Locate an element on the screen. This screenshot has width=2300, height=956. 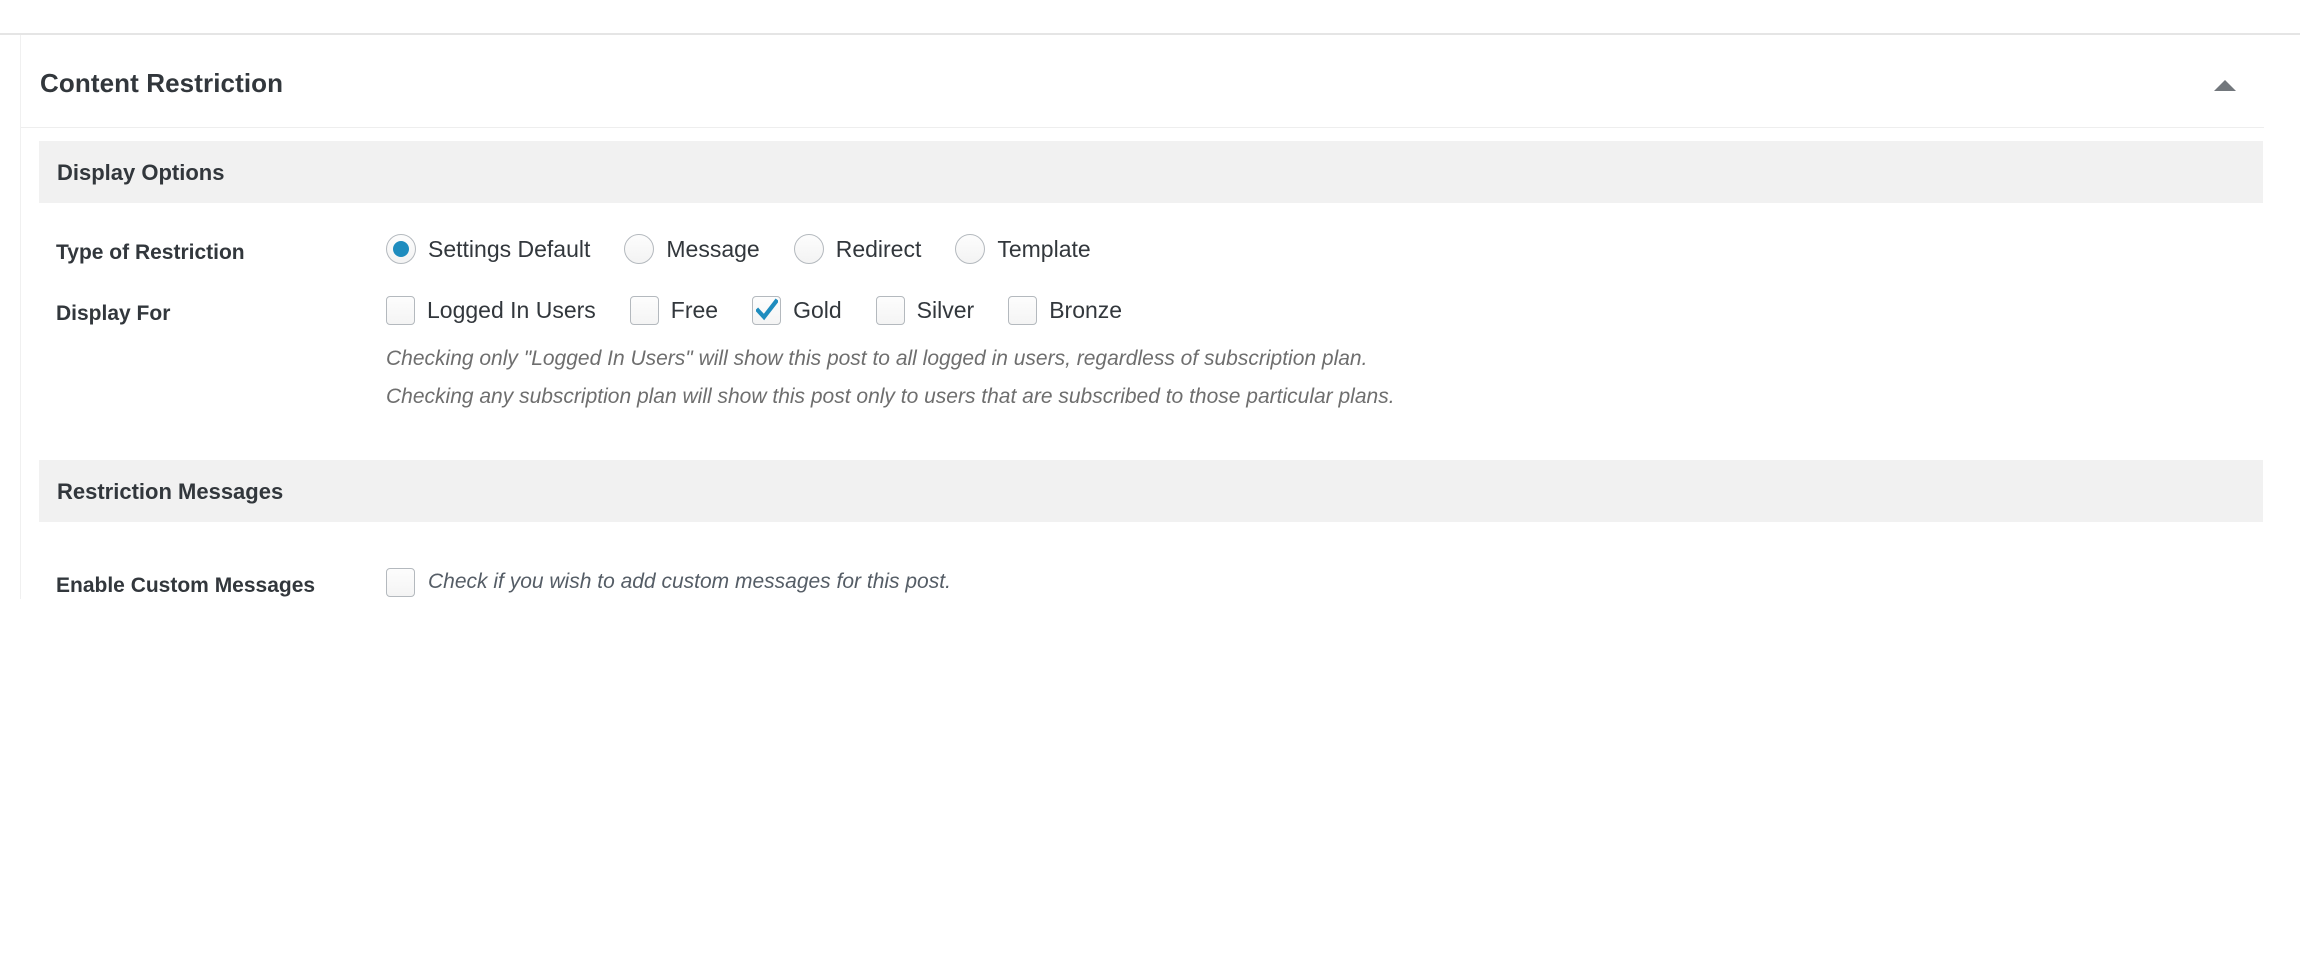
checkbox-logged-in-users is located at coordinates (400, 310).